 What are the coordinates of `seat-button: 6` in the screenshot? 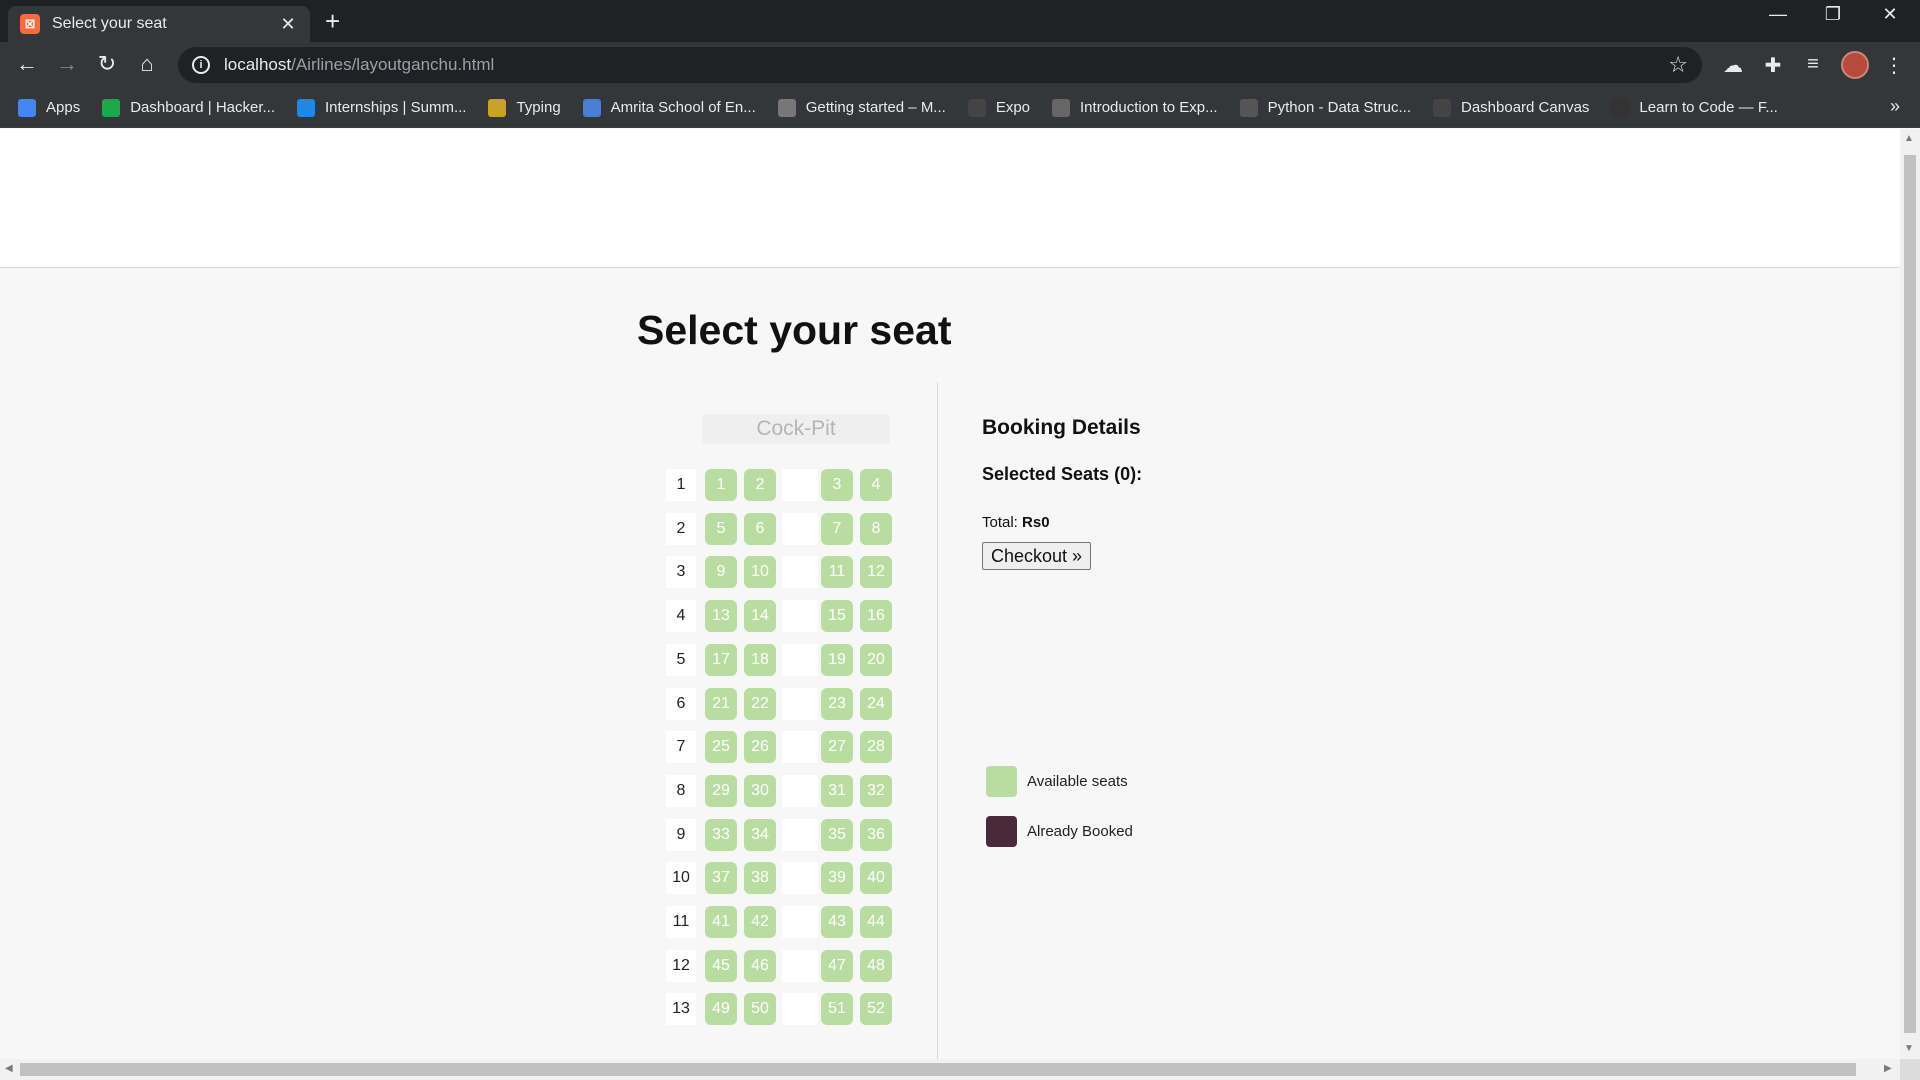 It's located at (760, 529).